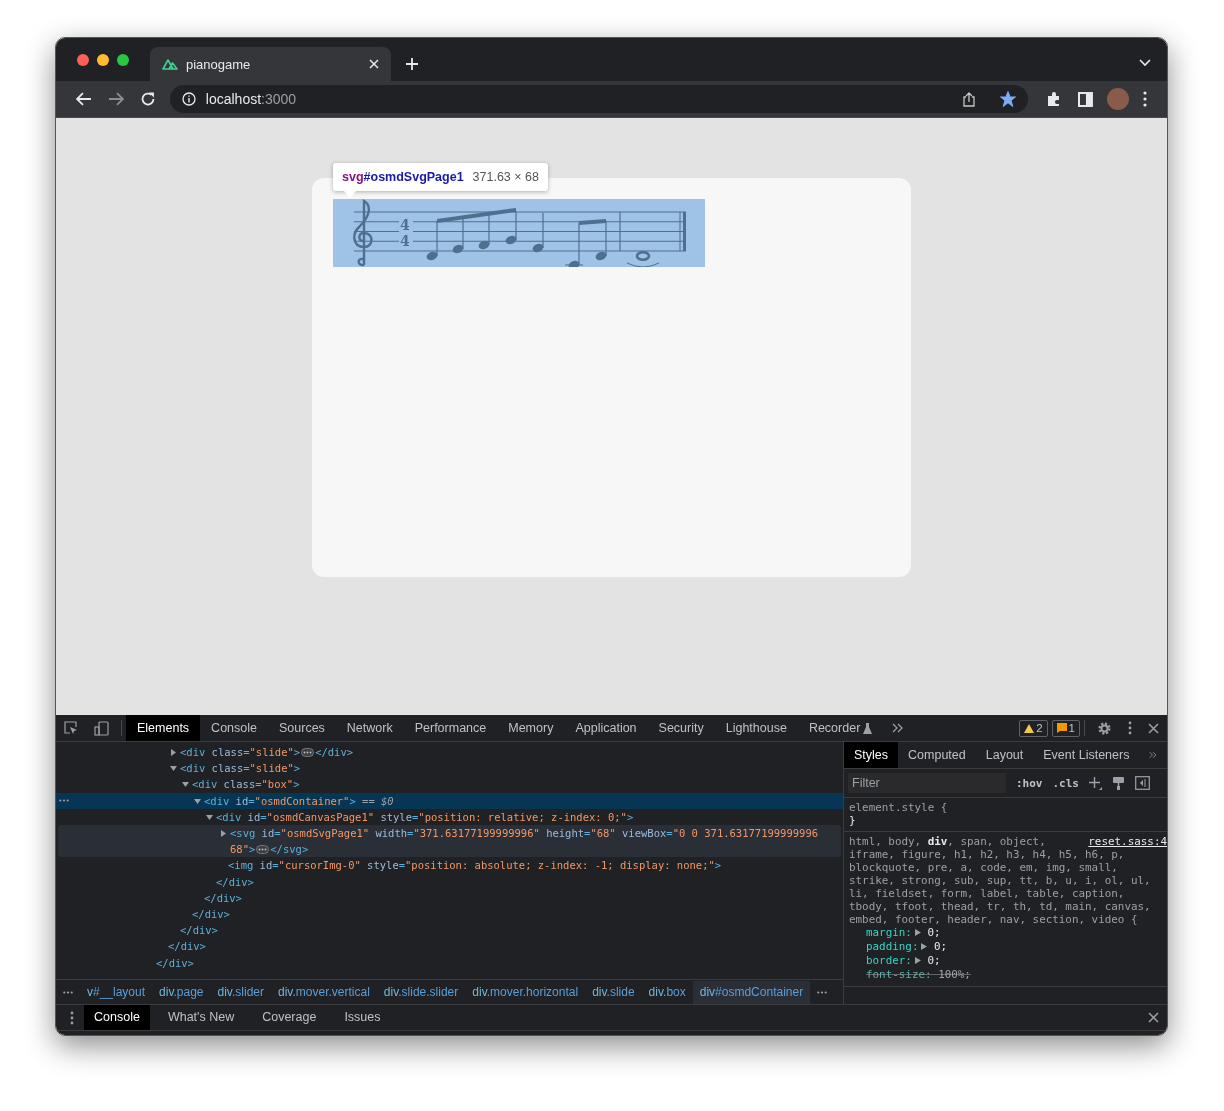 This screenshot has width=1224, height=1111. What do you see at coordinates (756, 728) in the screenshot?
I see `devtools-tab: Lighthouse` at bounding box center [756, 728].